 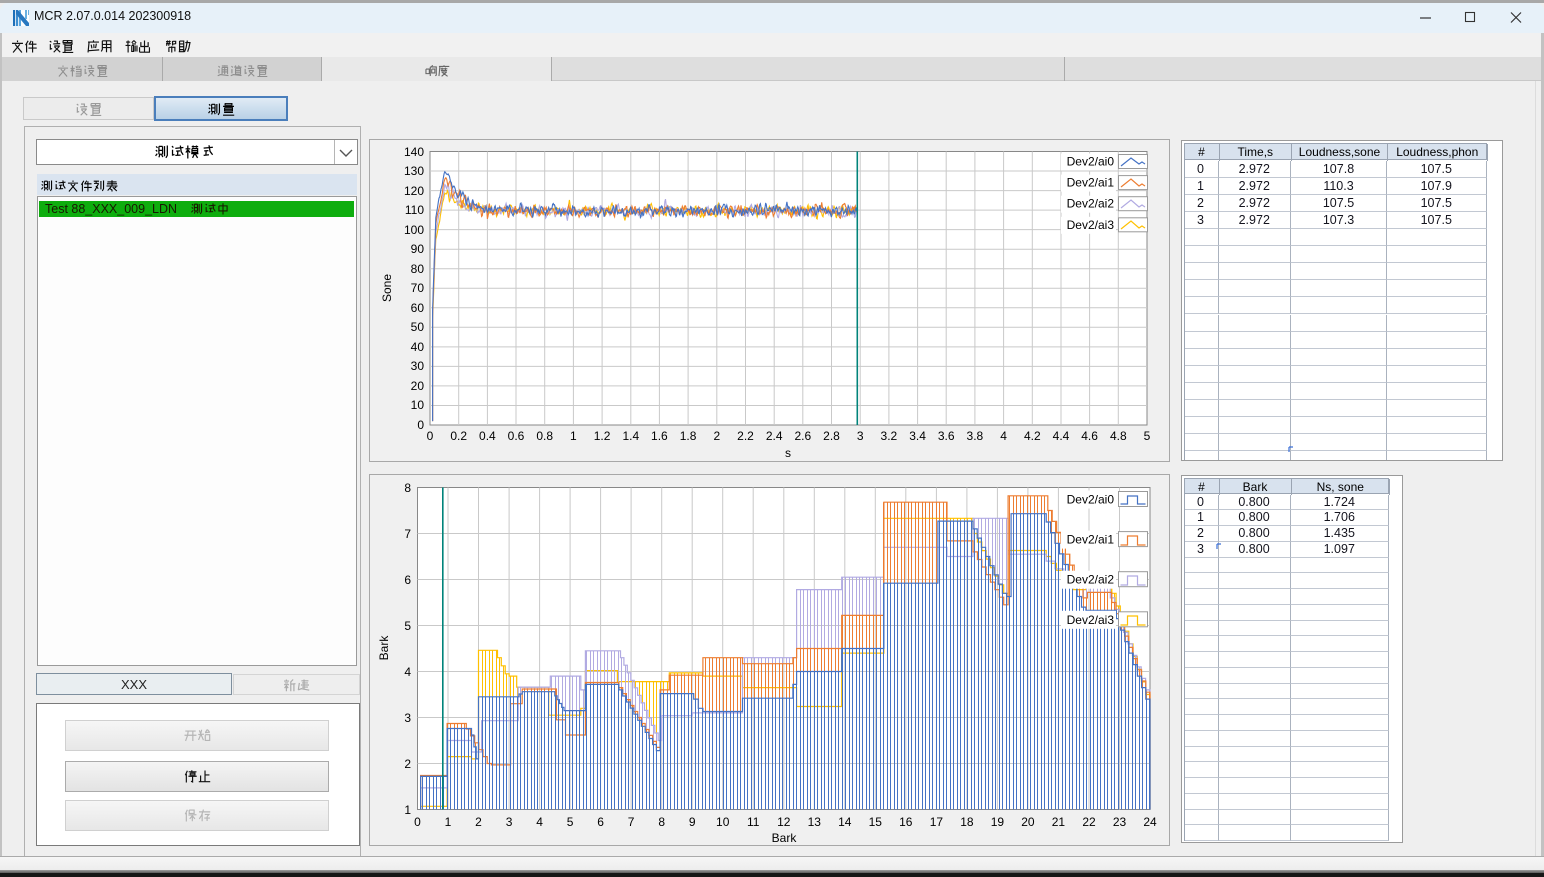 I want to click on svg-text: 2.2, so click(x=745, y=436).